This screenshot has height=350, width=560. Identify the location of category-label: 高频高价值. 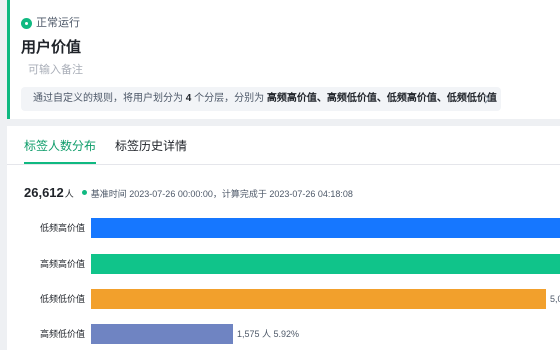
(62, 264).